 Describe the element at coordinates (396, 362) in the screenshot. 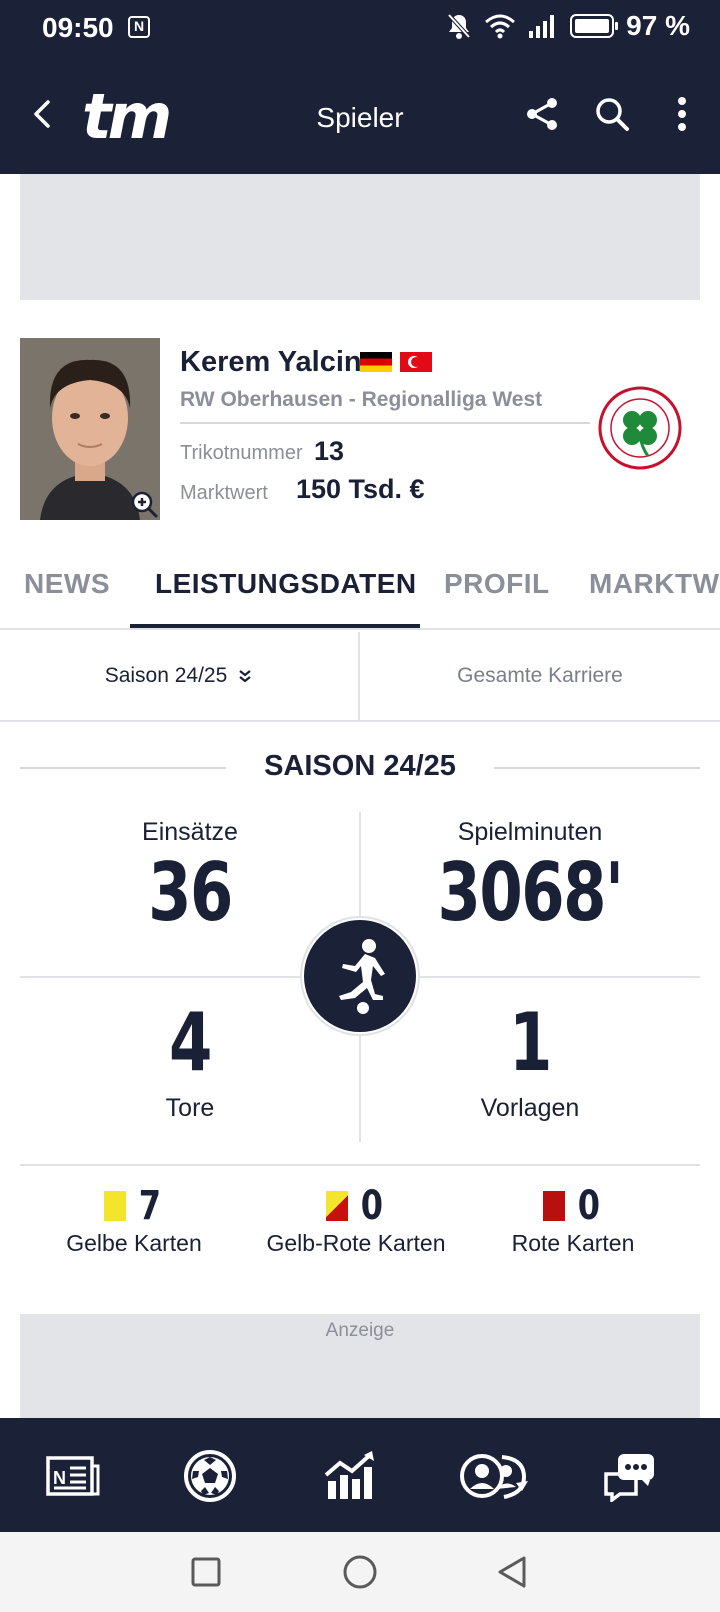

I see `nationality-flags` at that location.